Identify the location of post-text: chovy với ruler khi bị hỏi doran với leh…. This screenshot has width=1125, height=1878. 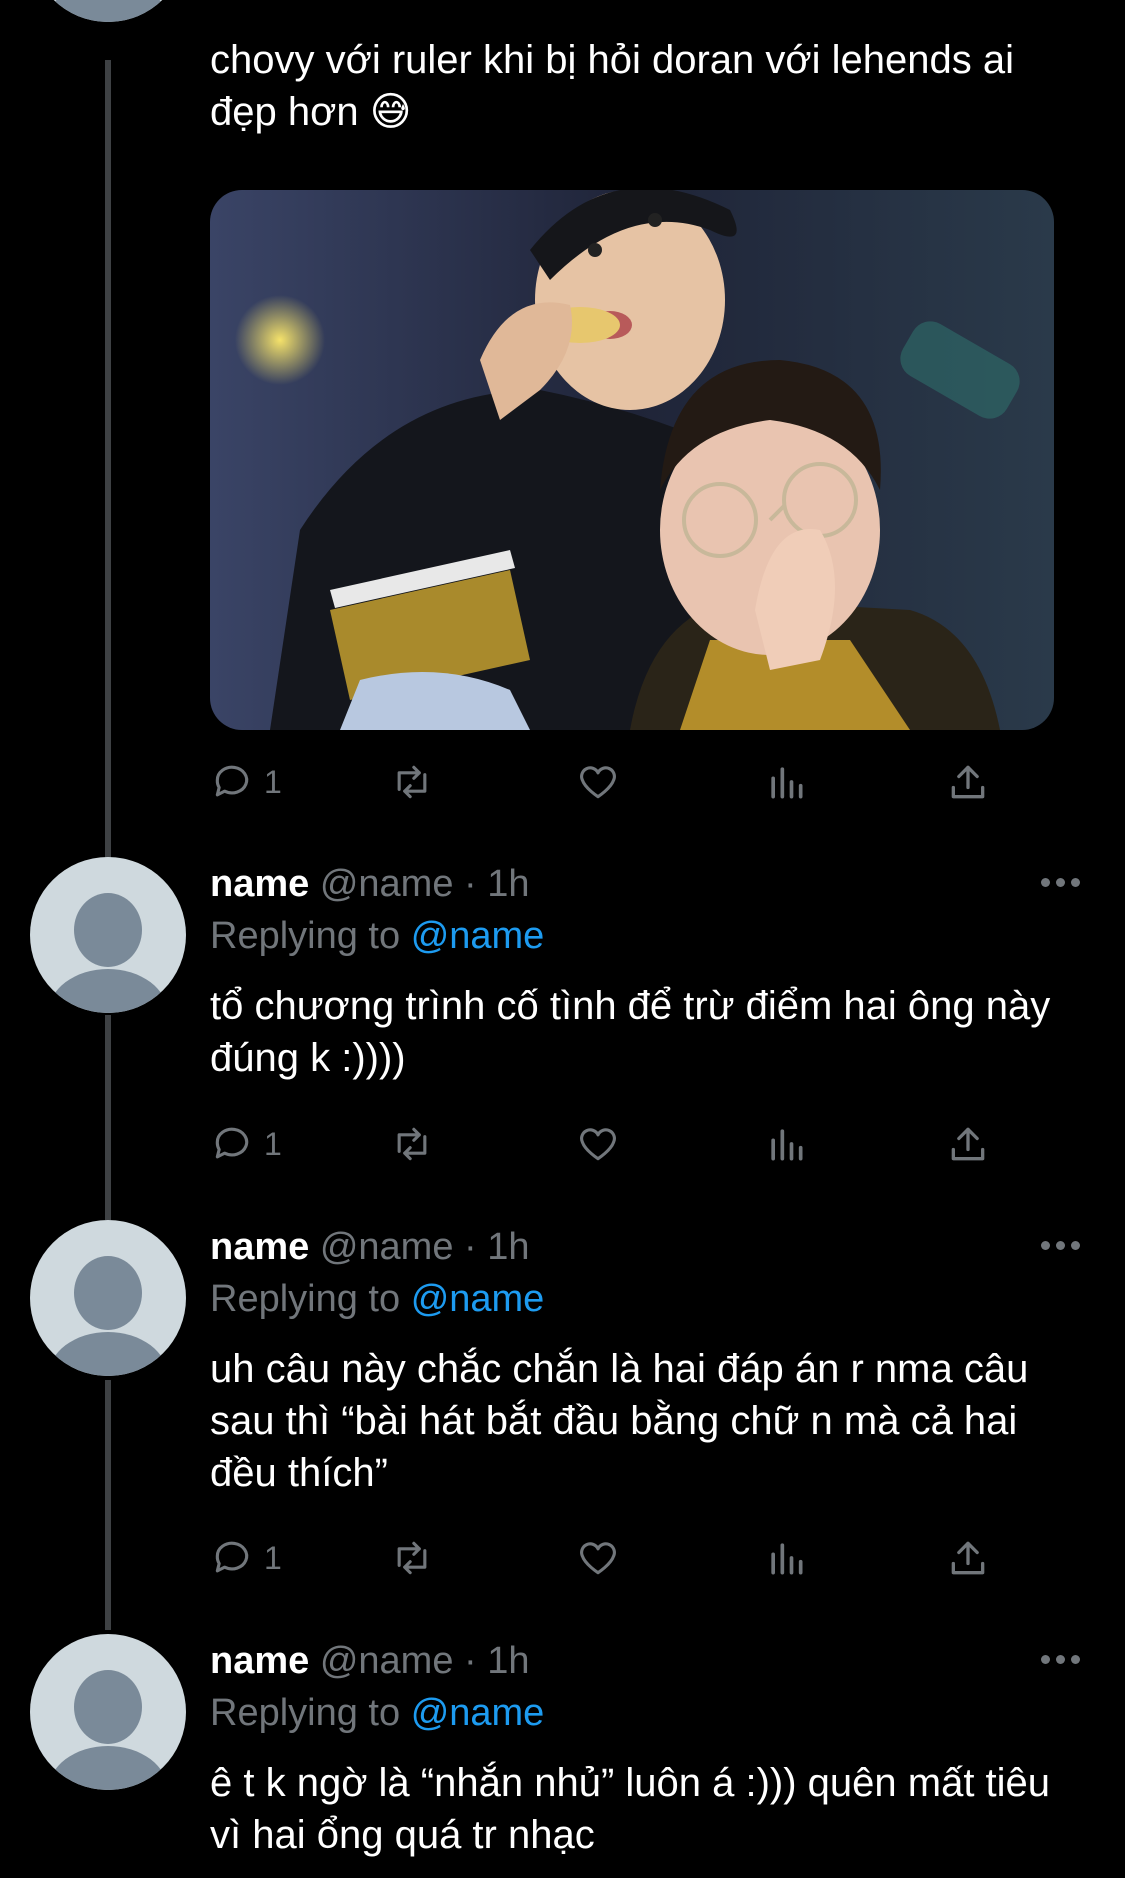
(612, 86).